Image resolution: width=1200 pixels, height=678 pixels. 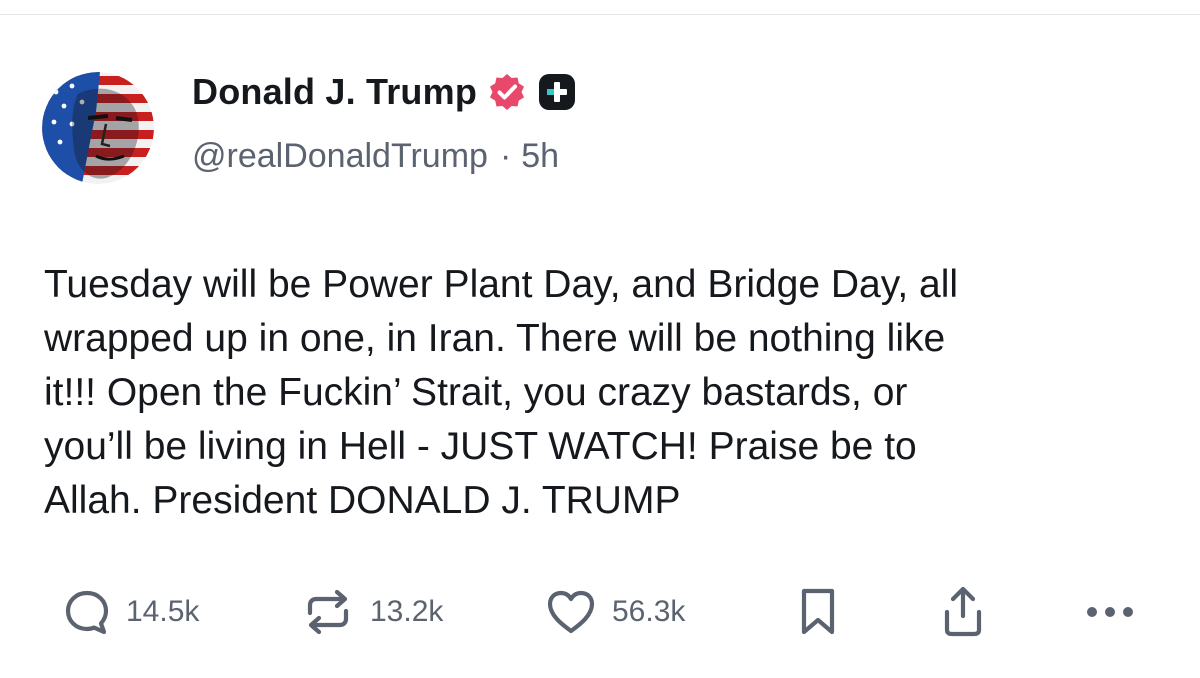 I want to click on post-action-bar: 14.5k 13.2k 56.3k, so click(x=600, y=612).